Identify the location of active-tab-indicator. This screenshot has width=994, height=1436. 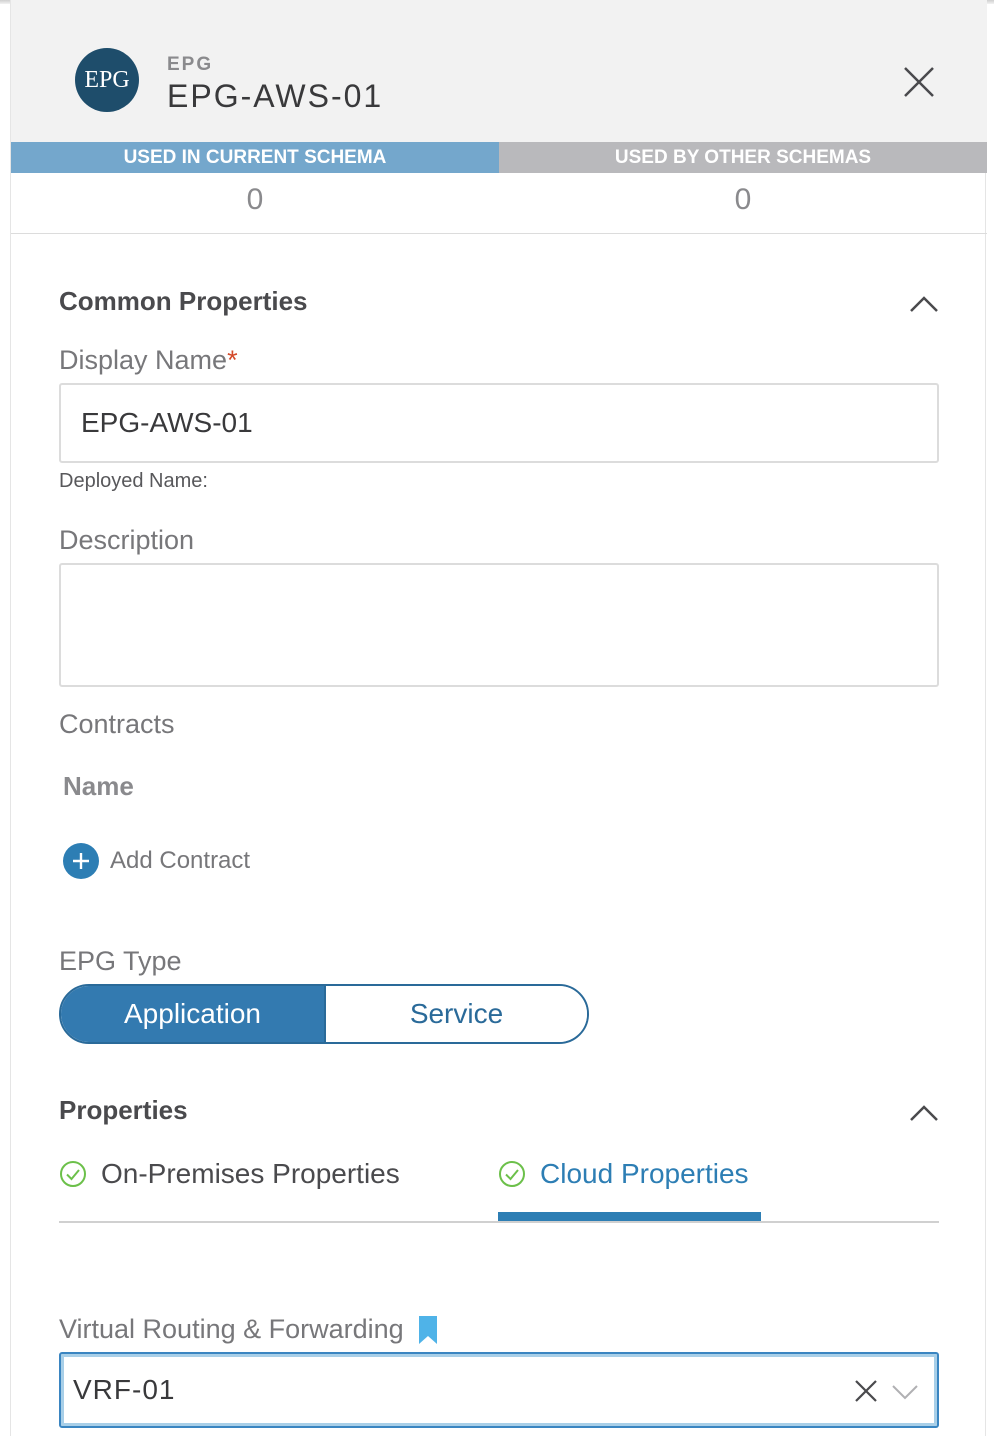
(629, 1216).